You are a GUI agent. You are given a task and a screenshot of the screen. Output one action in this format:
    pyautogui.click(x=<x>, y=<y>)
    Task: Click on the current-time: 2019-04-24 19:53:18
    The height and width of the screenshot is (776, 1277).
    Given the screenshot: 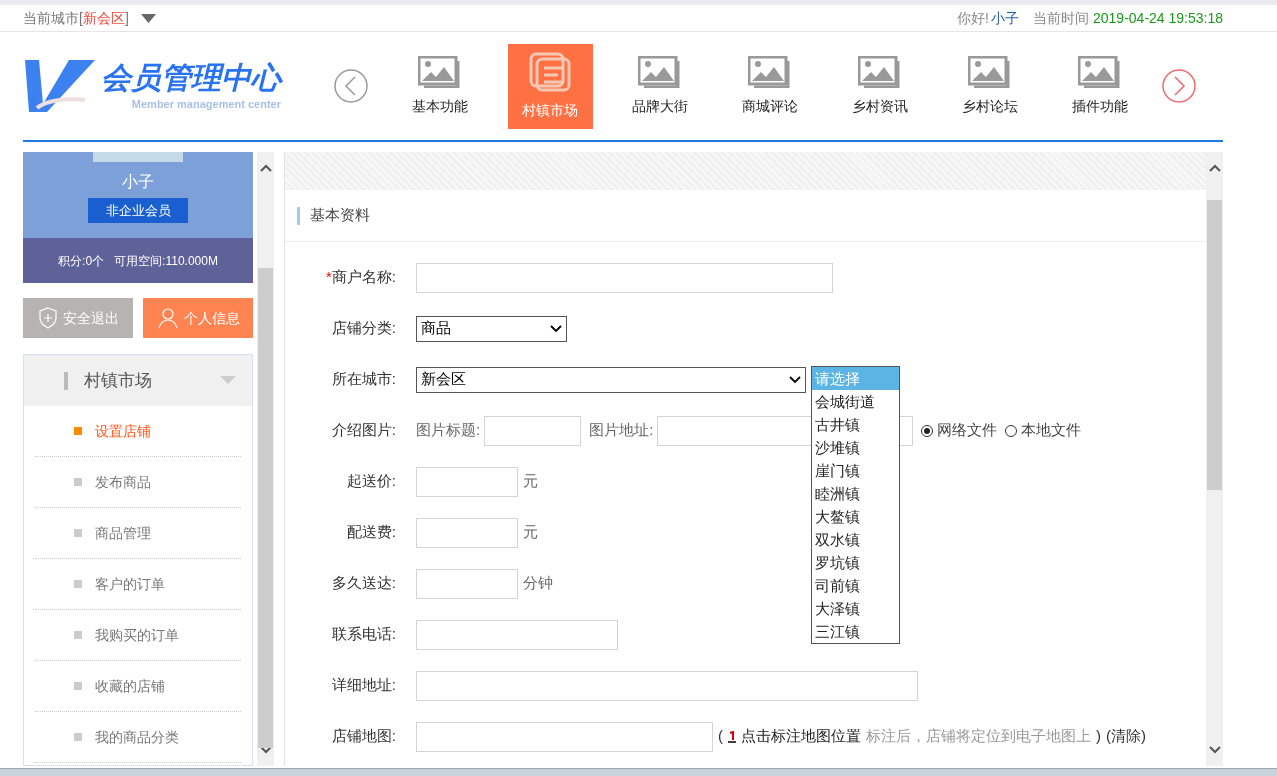 What is the action you would take?
    pyautogui.click(x=1158, y=18)
    